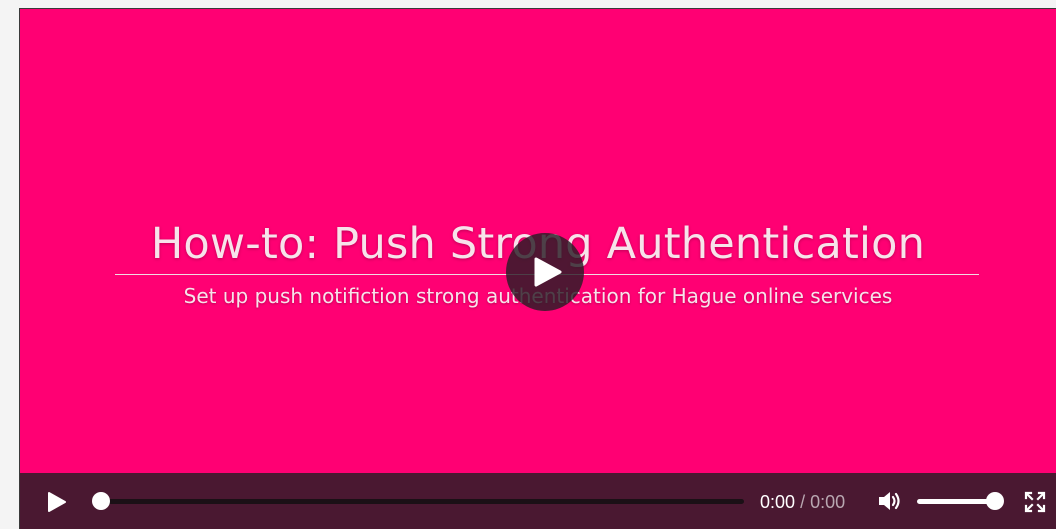 The width and height of the screenshot is (1056, 529). I want to click on fullscreen-icon, so click(1035, 502).